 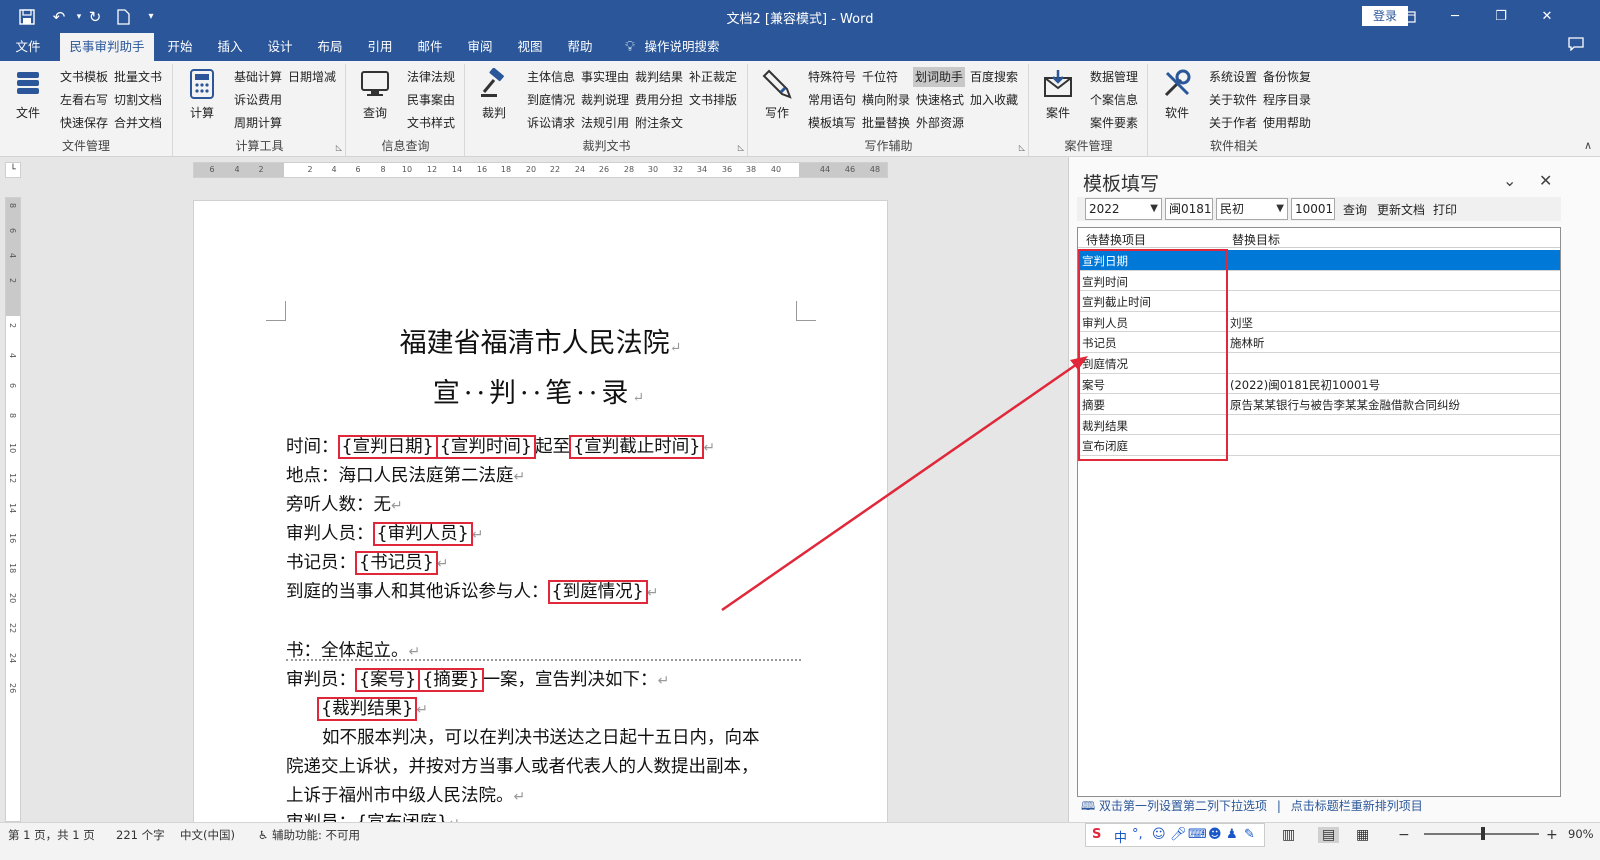 What do you see at coordinates (258, 123) in the screenshot?
I see `period-calc-button: 周期计算` at bounding box center [258, 123].